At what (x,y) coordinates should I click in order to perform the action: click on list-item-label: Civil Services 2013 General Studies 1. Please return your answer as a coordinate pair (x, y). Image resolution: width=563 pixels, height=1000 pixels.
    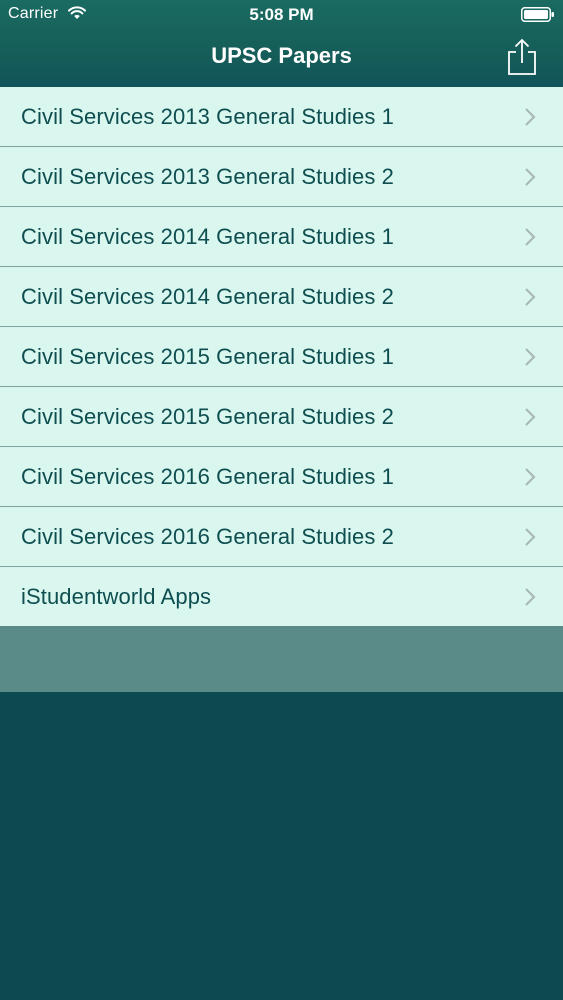
    Looking at the image, I should click on (207, 116).